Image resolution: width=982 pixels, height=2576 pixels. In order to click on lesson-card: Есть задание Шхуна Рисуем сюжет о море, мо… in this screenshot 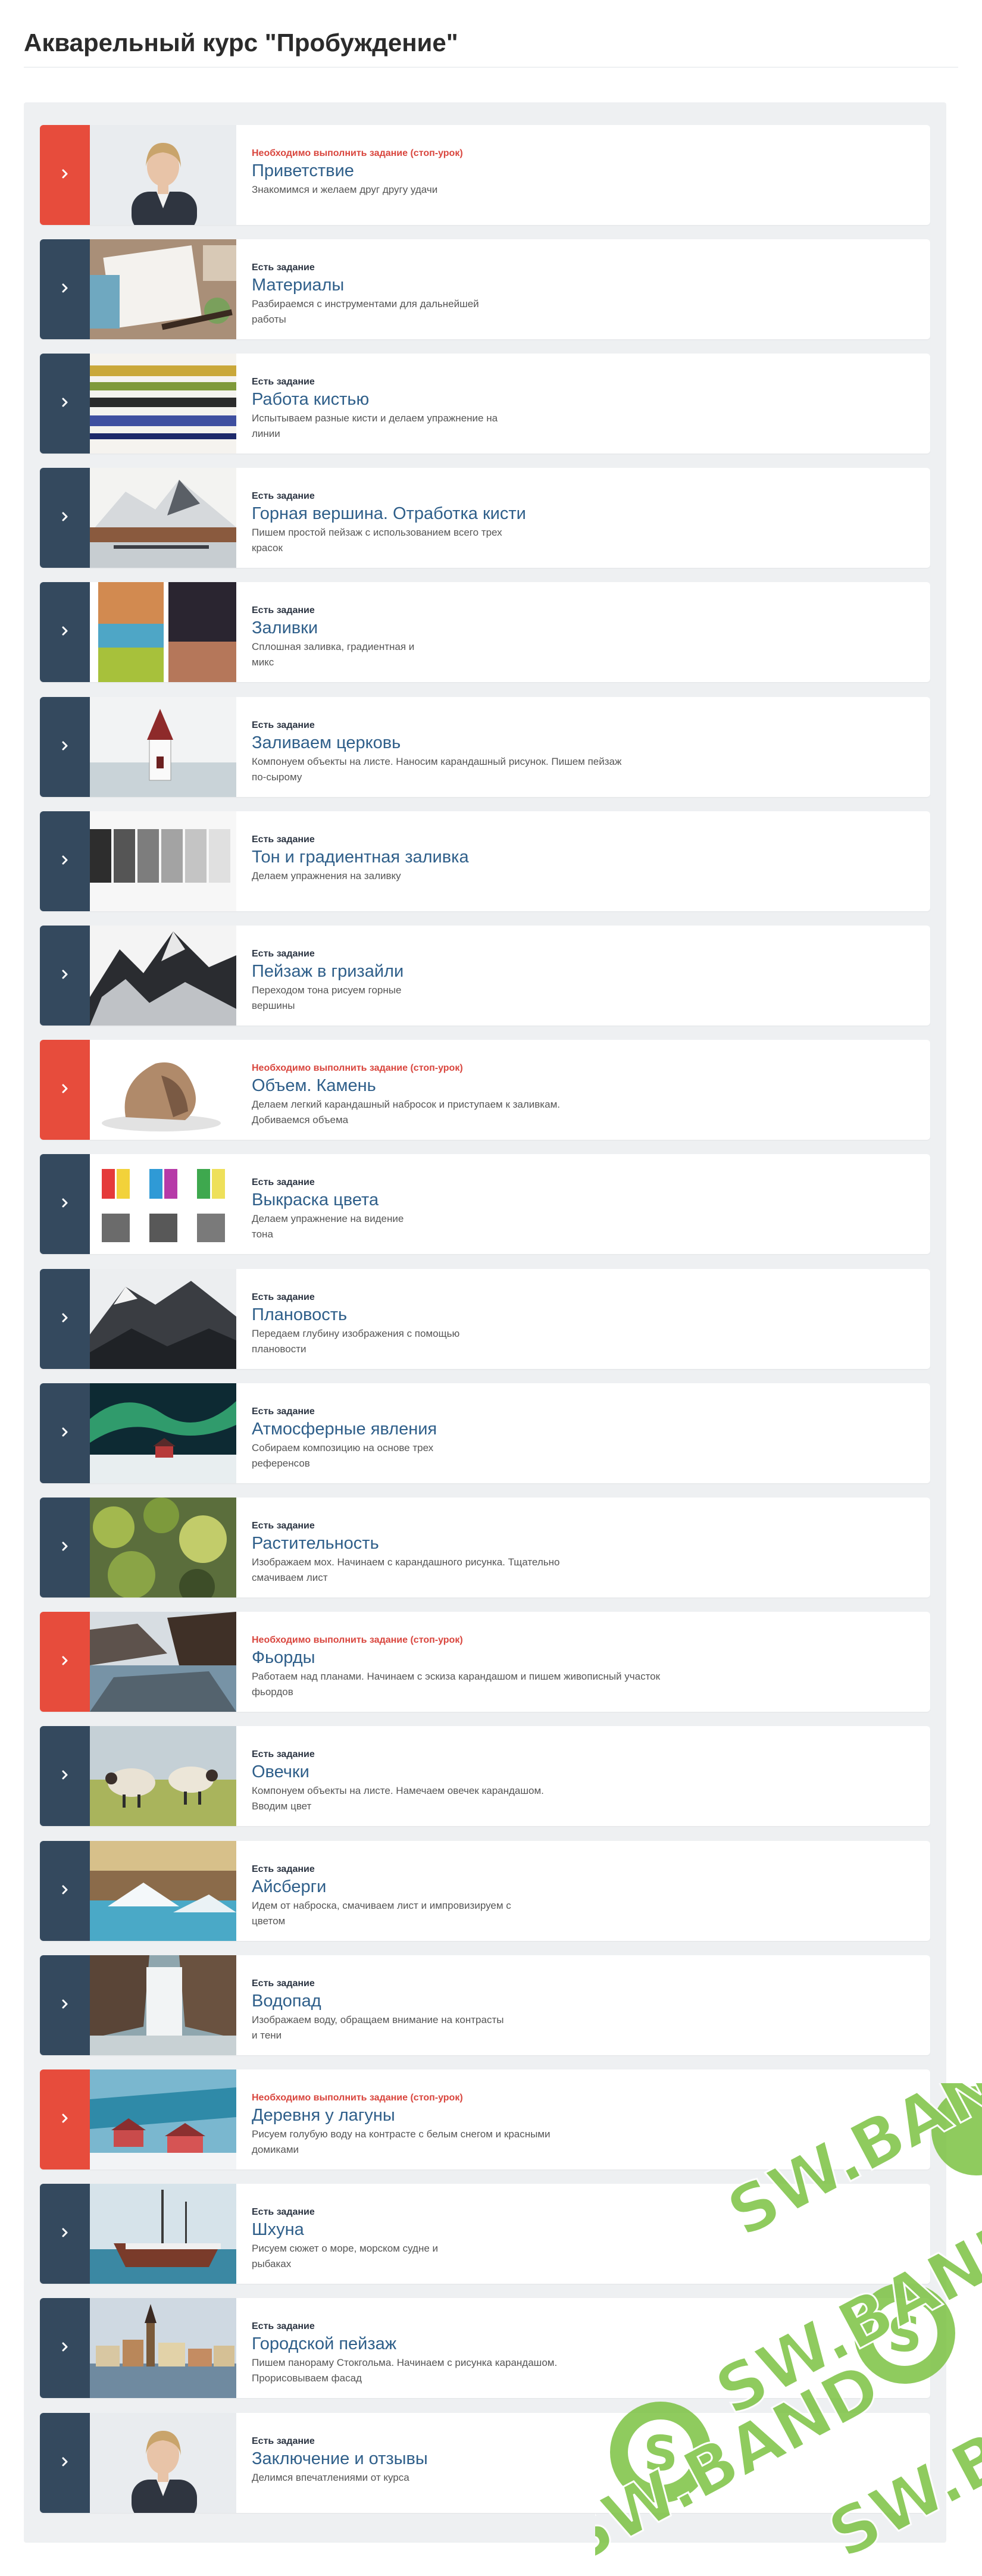, I will do `click(485, 2234)`.